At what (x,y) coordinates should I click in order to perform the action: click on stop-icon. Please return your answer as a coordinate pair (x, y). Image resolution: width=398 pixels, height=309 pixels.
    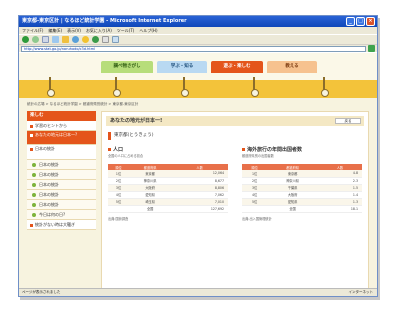
    Looking at the image, I should click on (45, 39).